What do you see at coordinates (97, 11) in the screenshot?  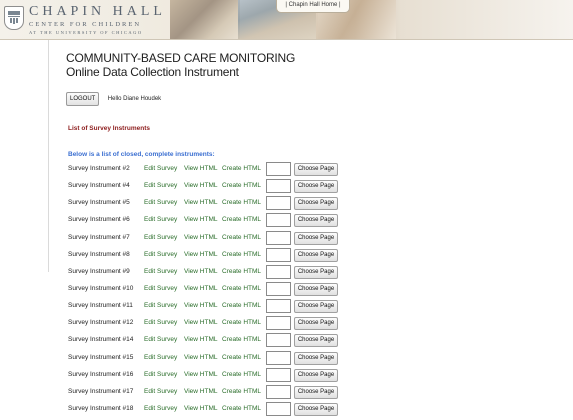 I see `org-name: CHAPIN HALL` at bounding box center [97, 11].